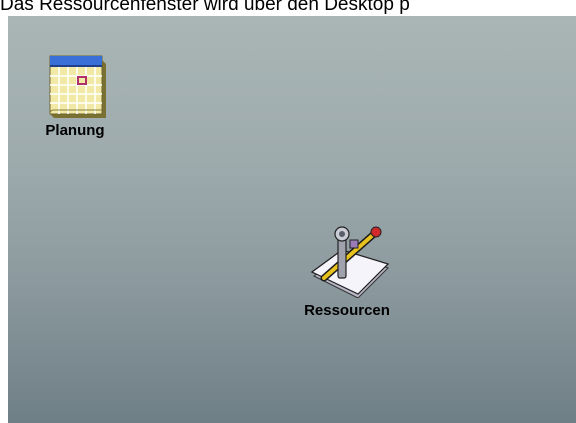  I want to click on desktop-icon-planung: Planung, so click(75, 95).